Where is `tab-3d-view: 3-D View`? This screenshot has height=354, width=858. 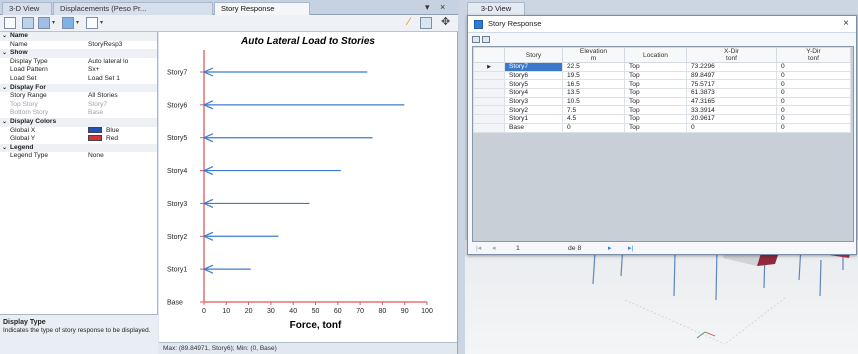 tab-3d-view: 3-D View is located at coordinates (27, 8).